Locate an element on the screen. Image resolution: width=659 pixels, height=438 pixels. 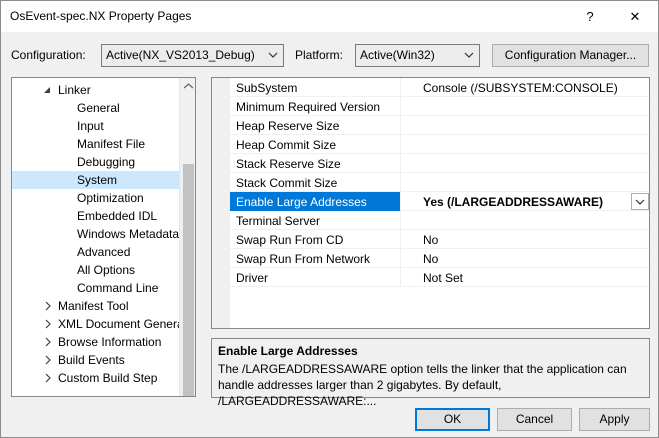
tree-item-label: Manifest File is located at coordinates (111, 144).